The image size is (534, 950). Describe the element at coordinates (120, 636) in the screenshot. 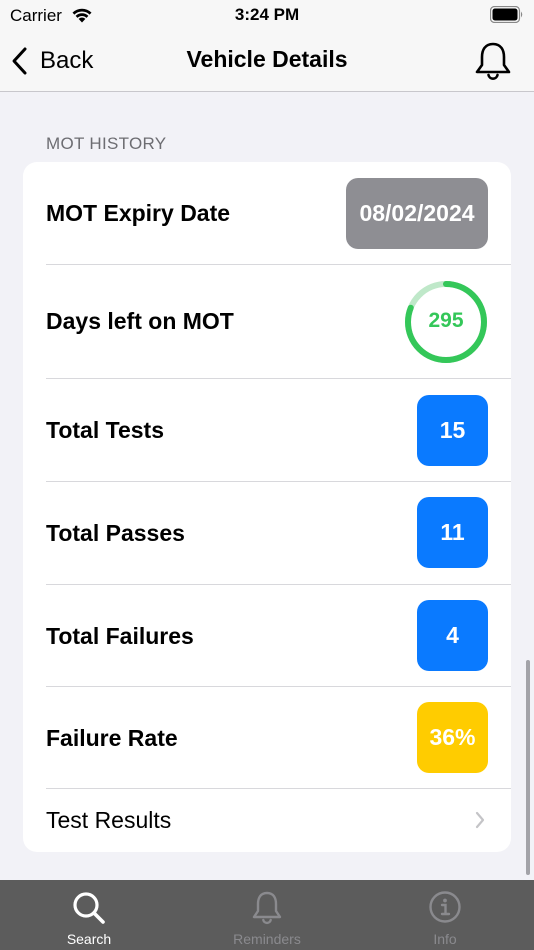

I see `total-failures-label: Total Failures` at that location.